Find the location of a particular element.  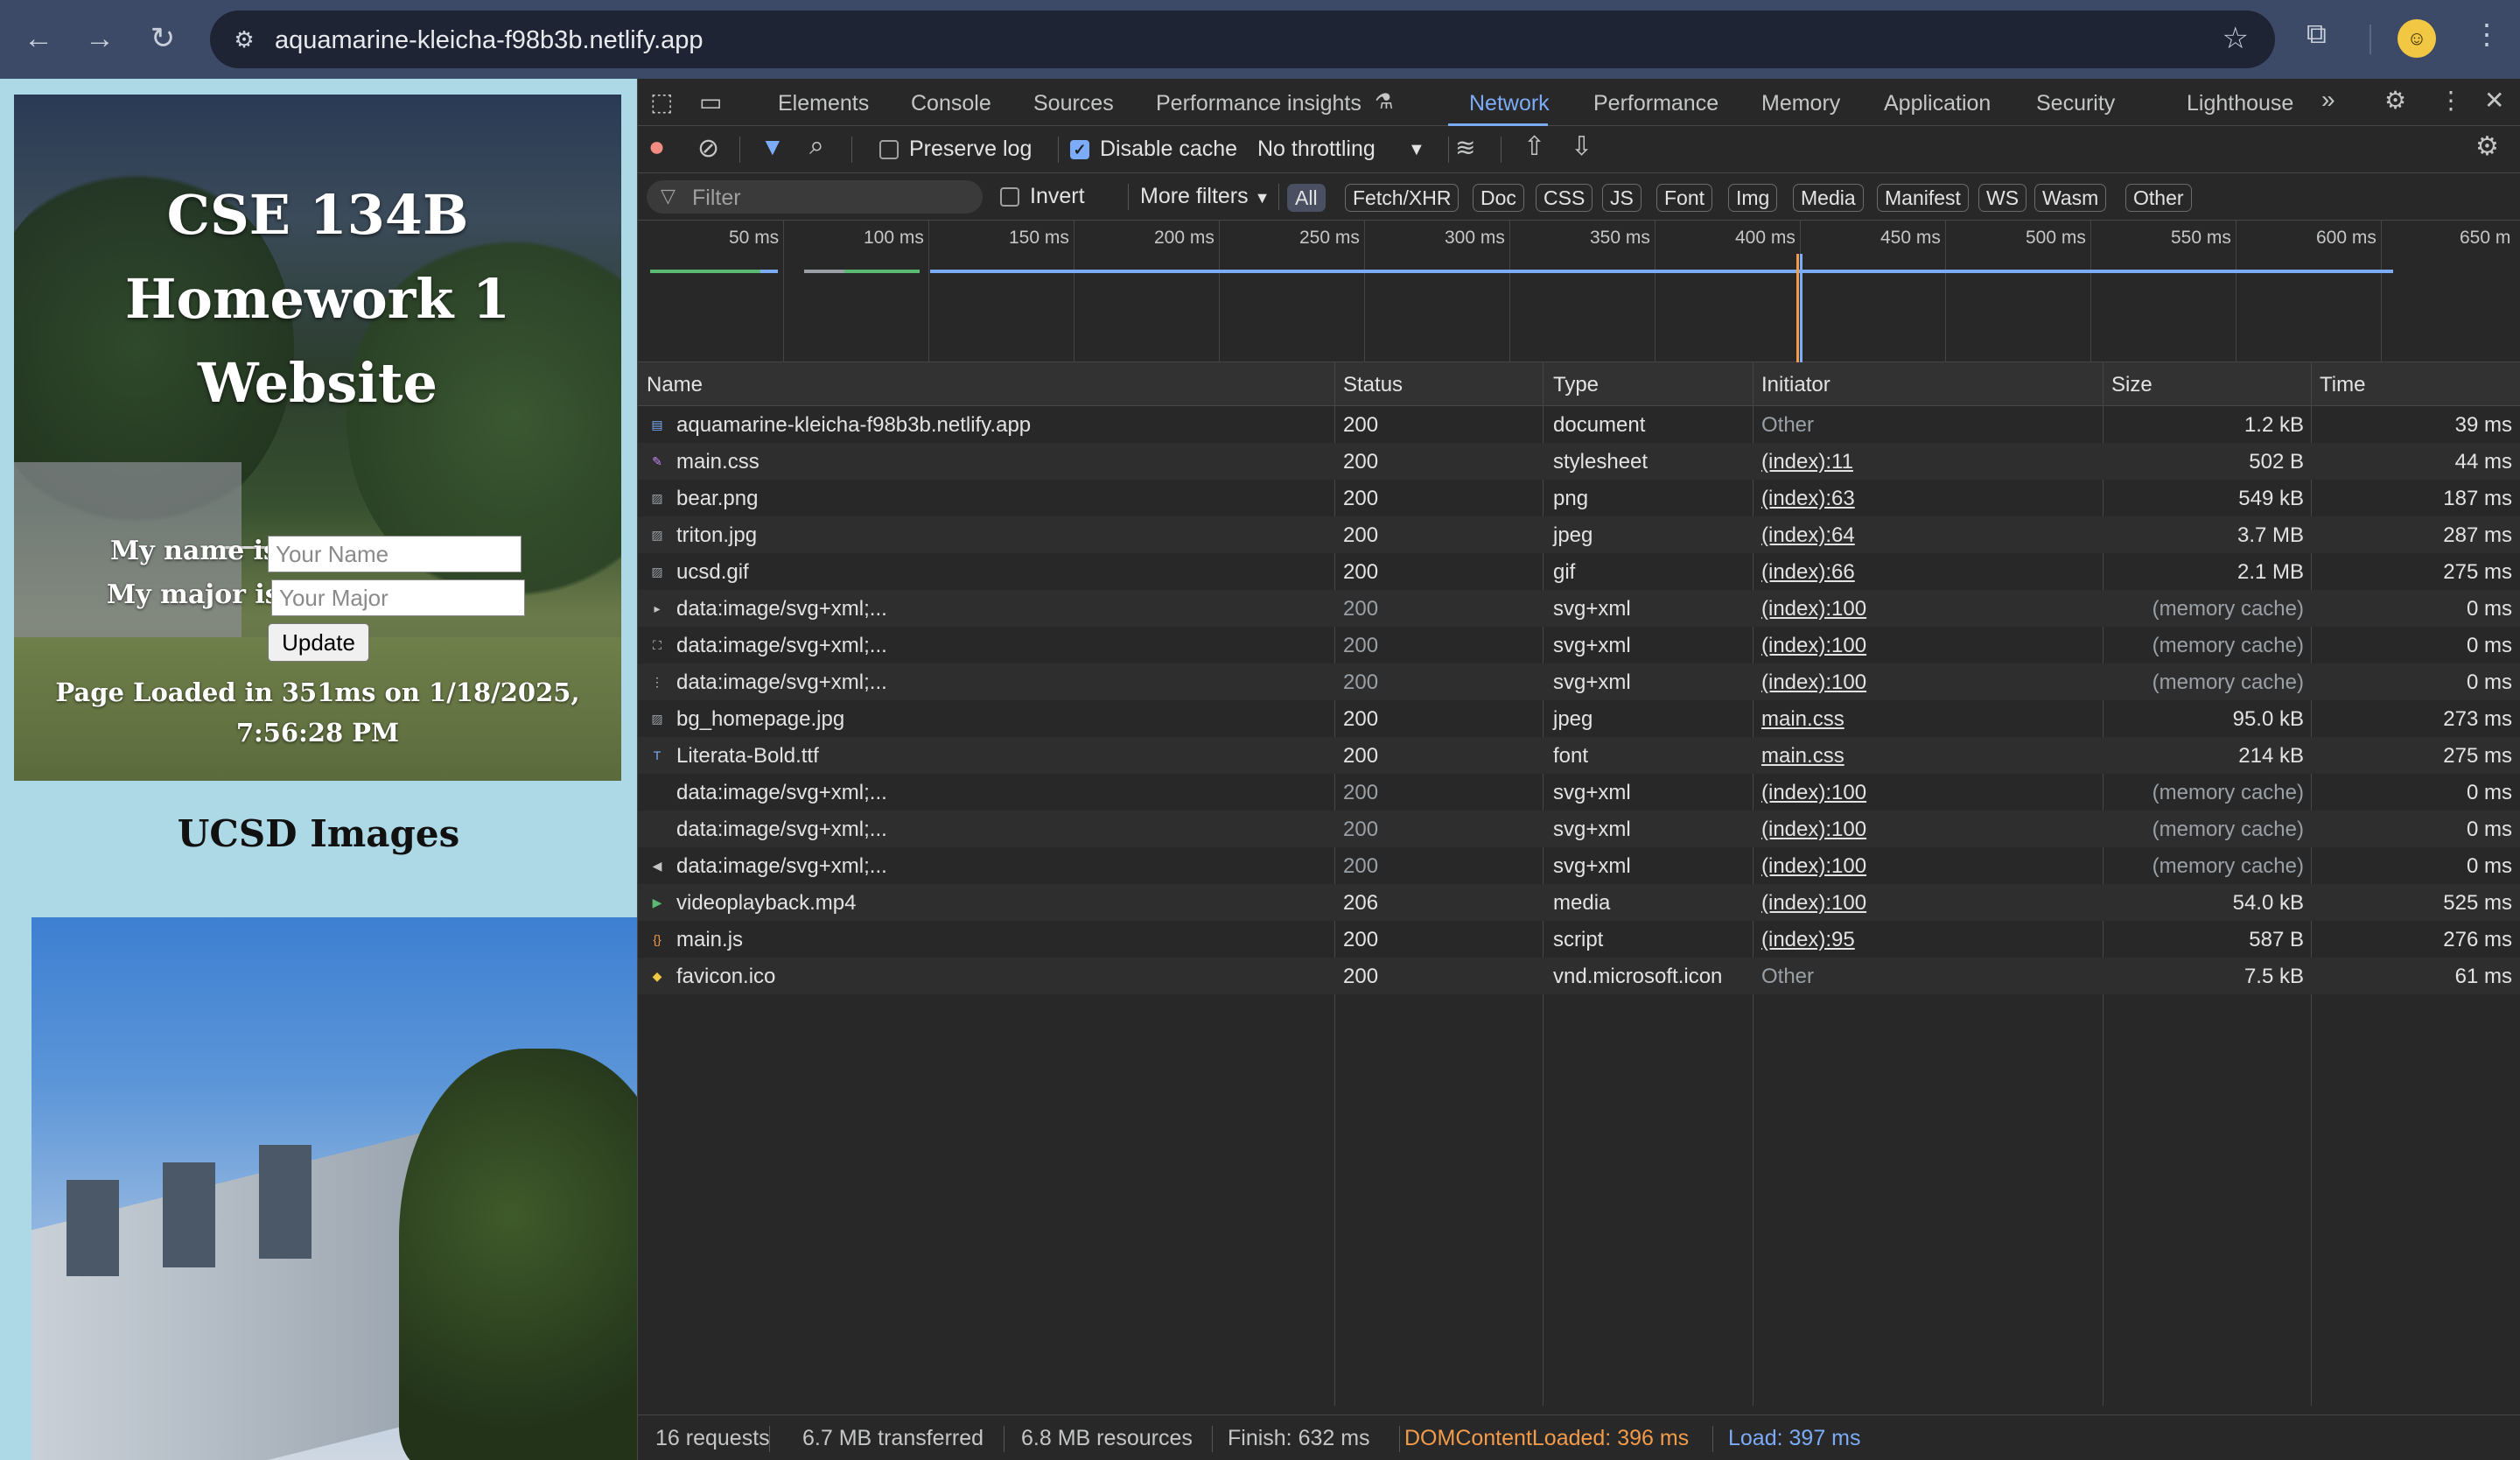

filter-type-css: CSS is located at coordinates (1564, 198).